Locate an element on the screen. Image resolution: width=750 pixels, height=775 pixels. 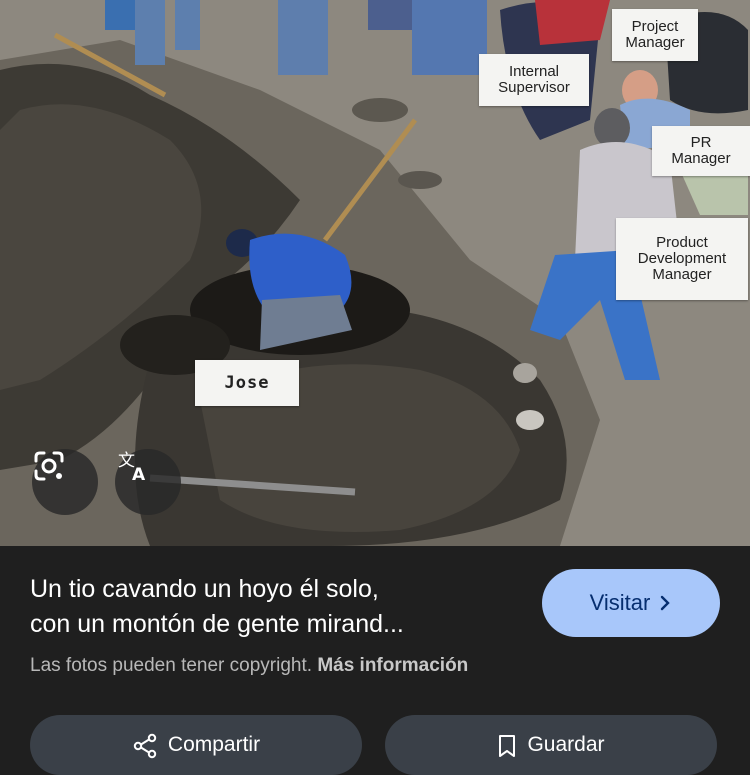
translate-icon: 文 A is located at coordinates (132, 467).